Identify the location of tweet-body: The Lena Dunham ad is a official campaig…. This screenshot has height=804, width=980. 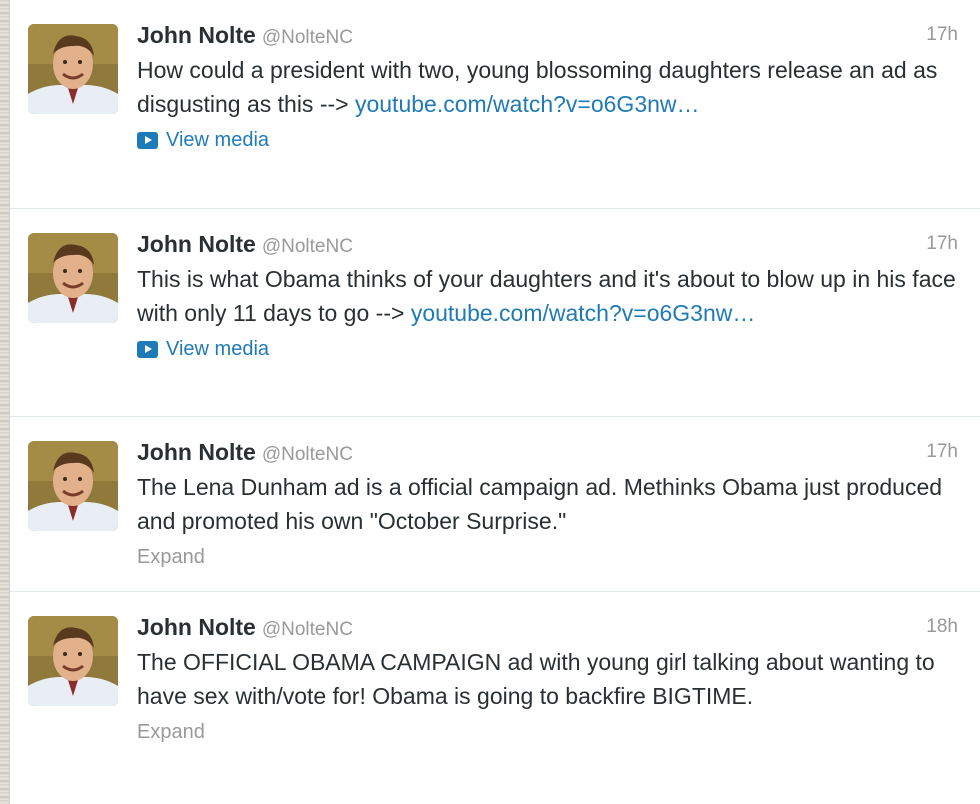
(540, 504).